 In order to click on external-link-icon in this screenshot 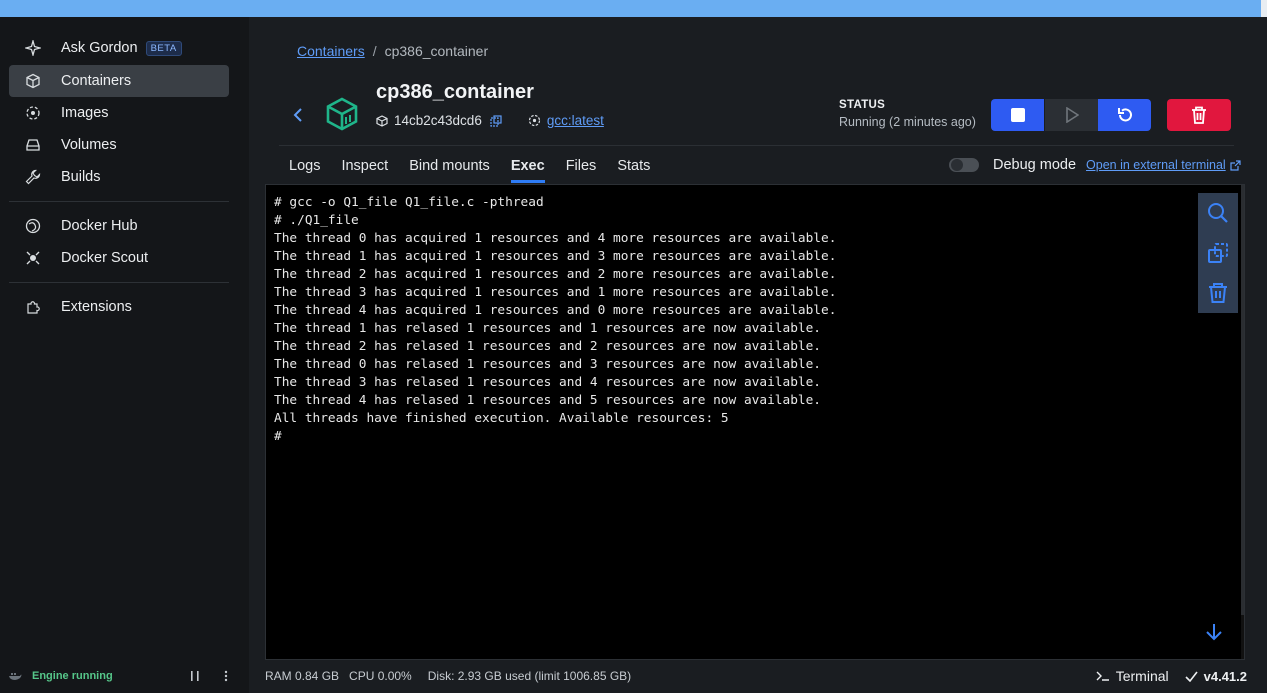, I will do `click(1235, 165)`.